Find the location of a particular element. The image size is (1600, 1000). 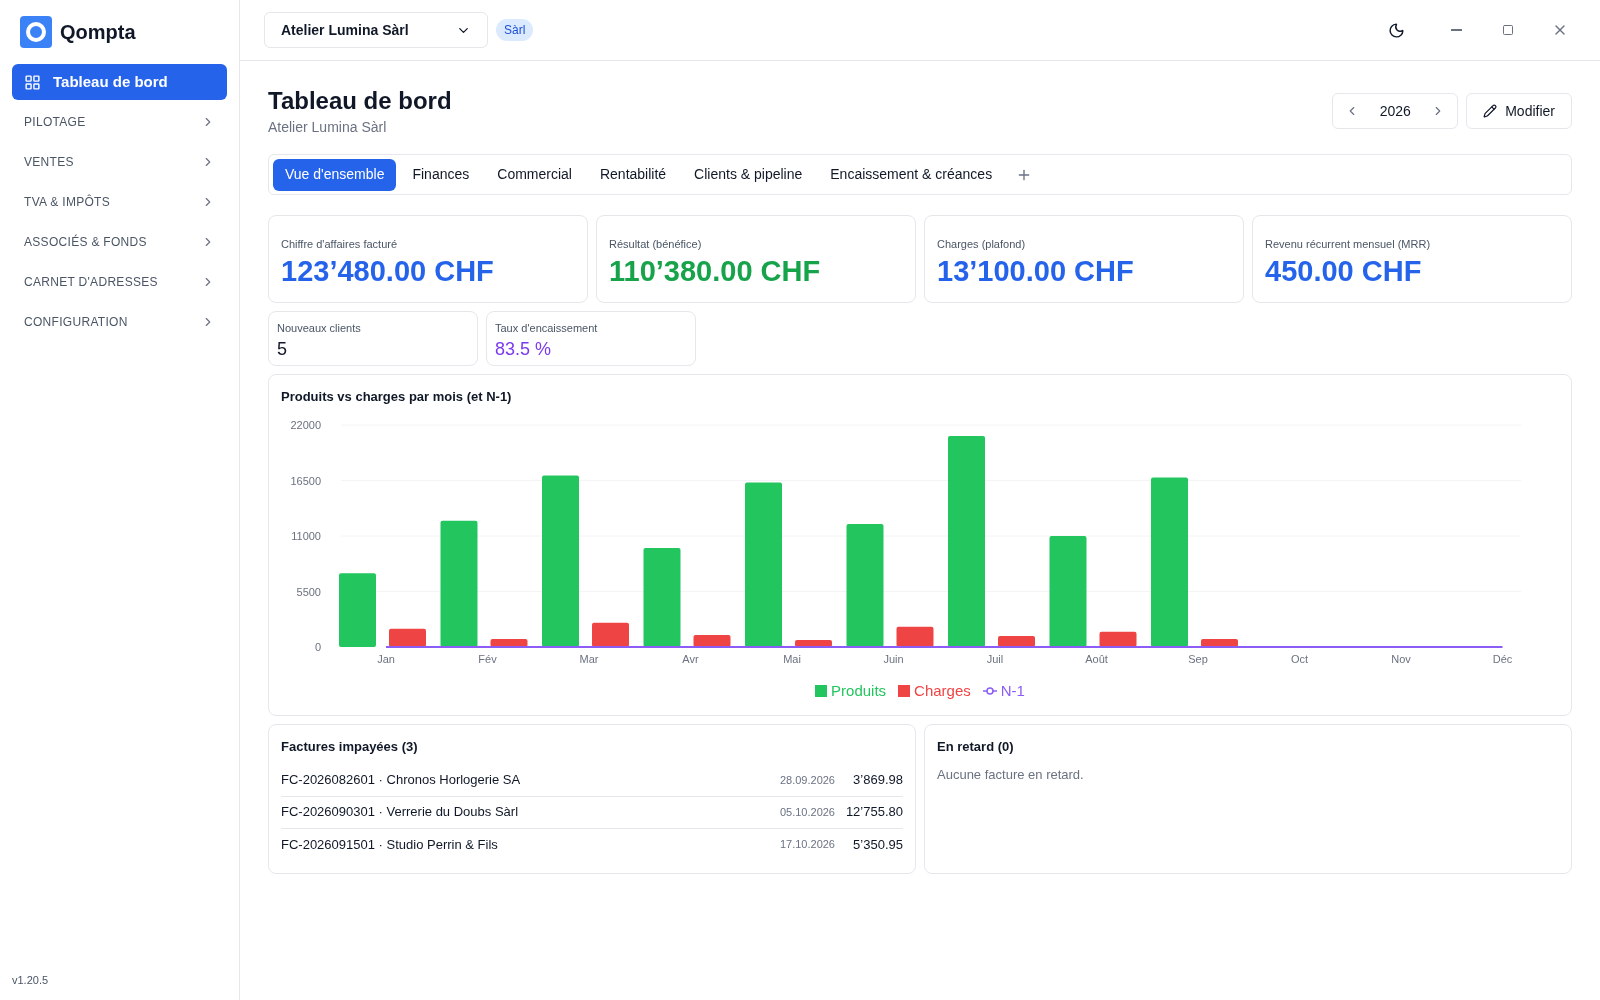

kpi-label: Nouveaux clients is located at coordinates (319, 328).